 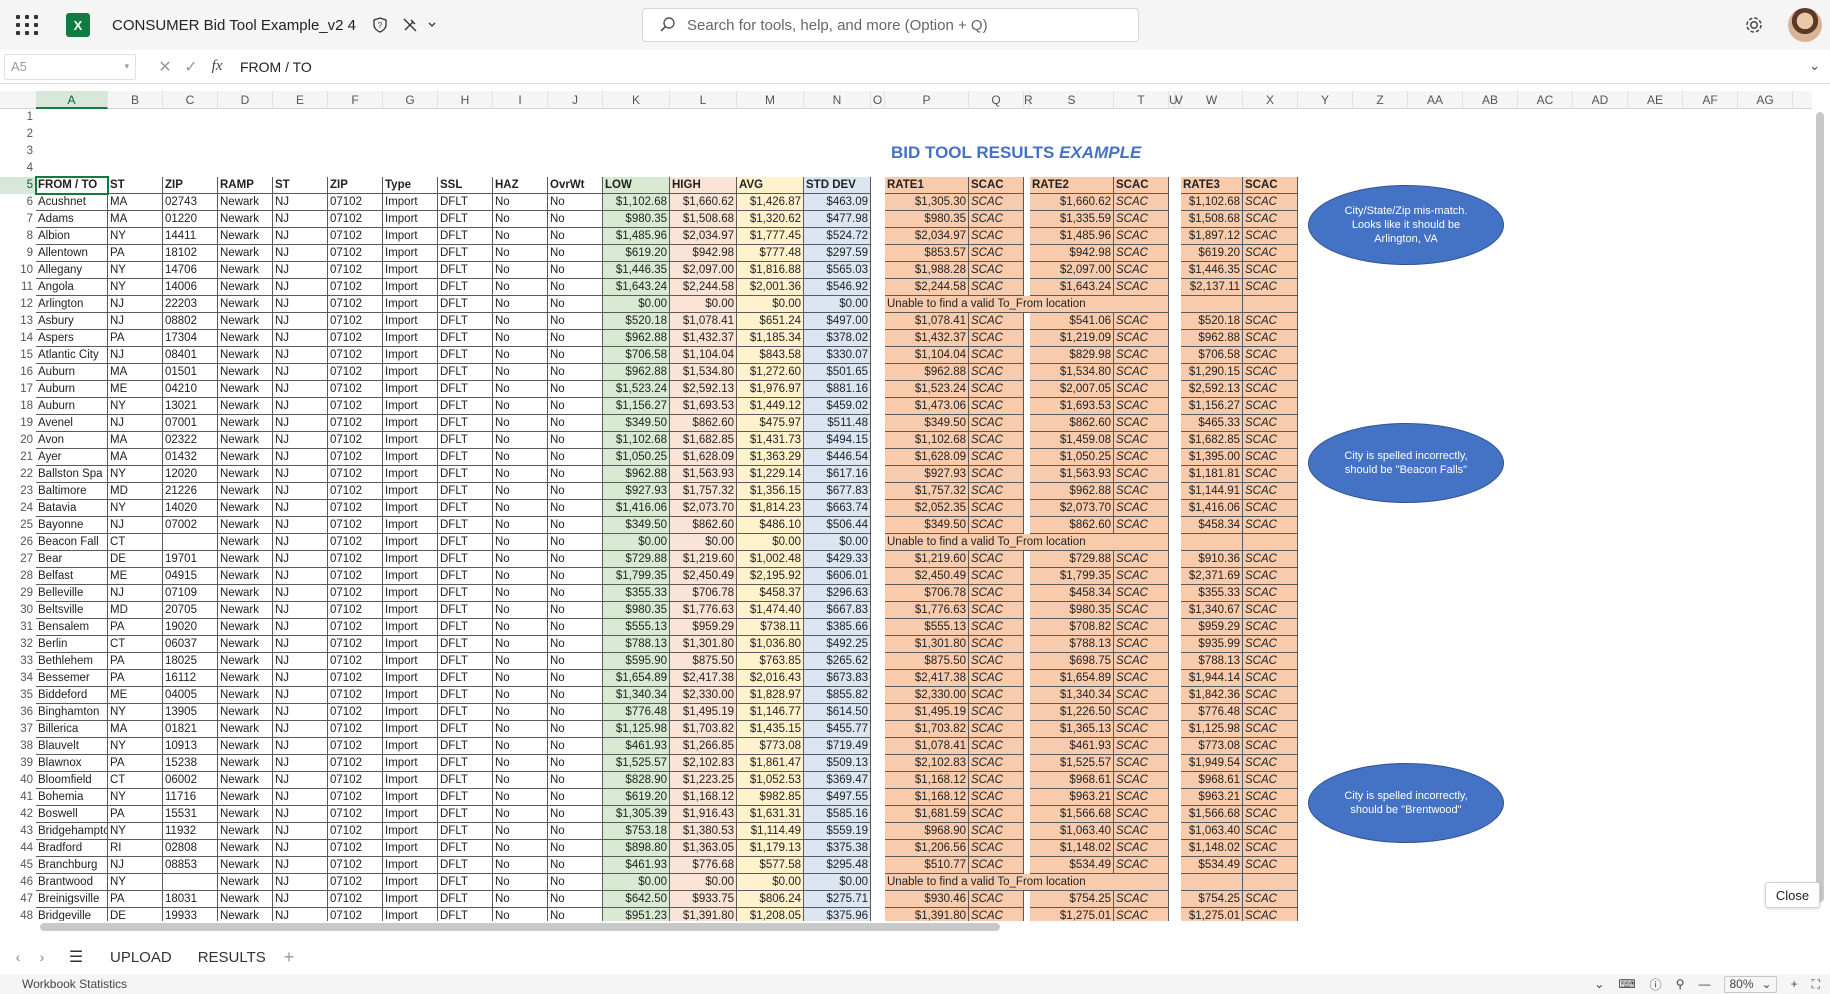 What do you see at coordinates (190, 763) in the screenshot?
I see `table-cell: 15238` at bounding box center [190, 763].